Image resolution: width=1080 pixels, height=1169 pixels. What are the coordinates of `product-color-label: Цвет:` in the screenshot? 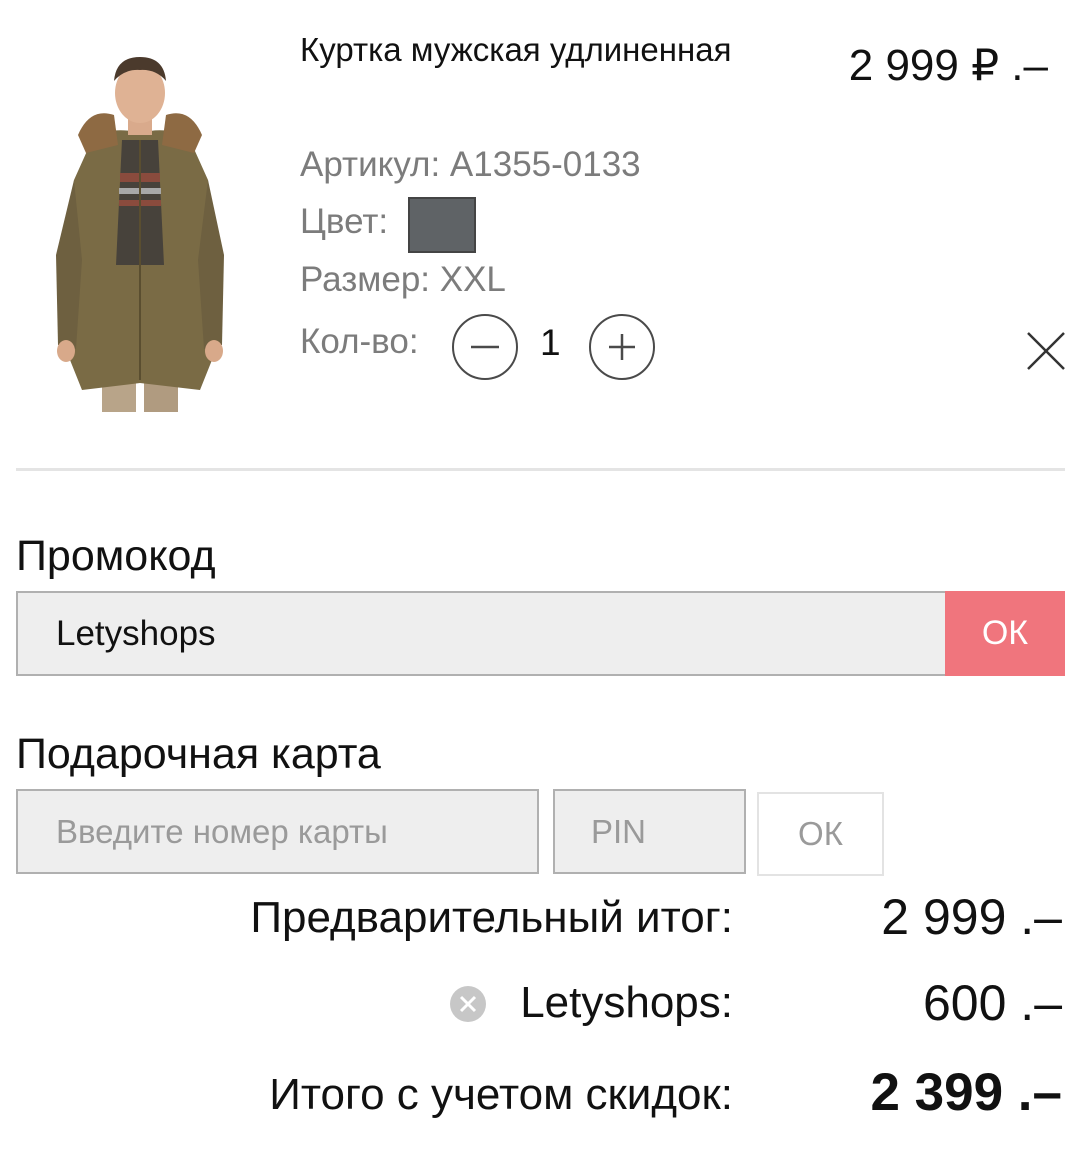 It's located at (344, 221).